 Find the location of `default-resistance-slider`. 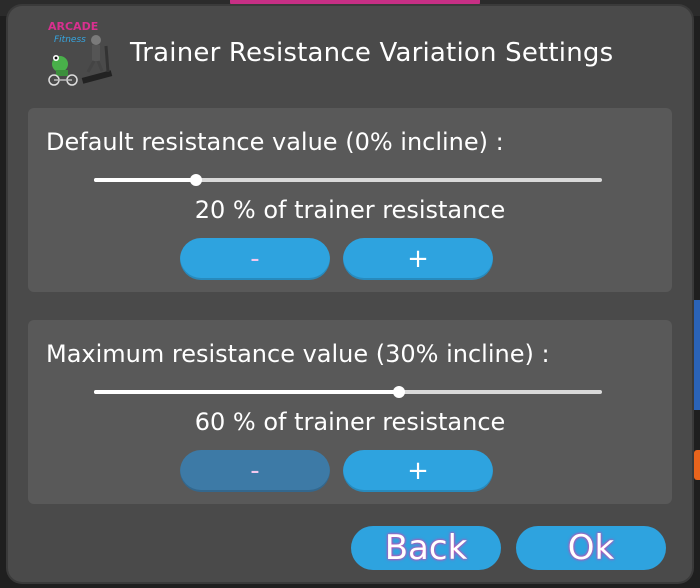

default-resistance-slider is located at coordinates (348, 180).